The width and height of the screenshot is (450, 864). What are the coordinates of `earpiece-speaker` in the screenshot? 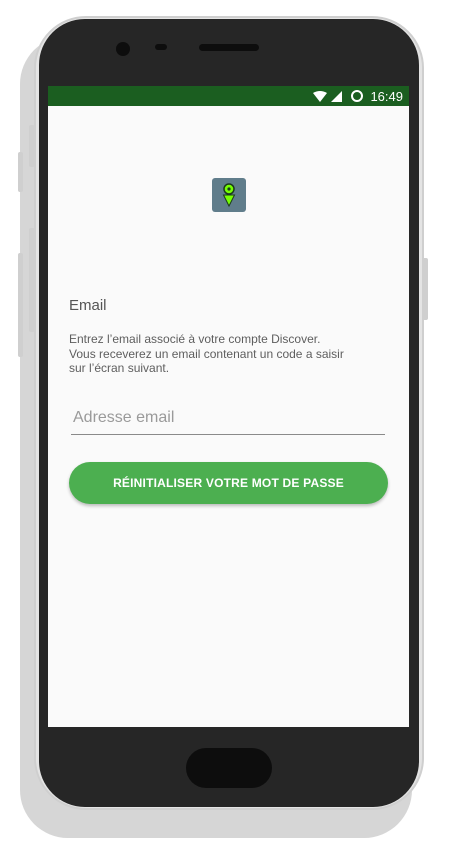 It's located at (229, 47).